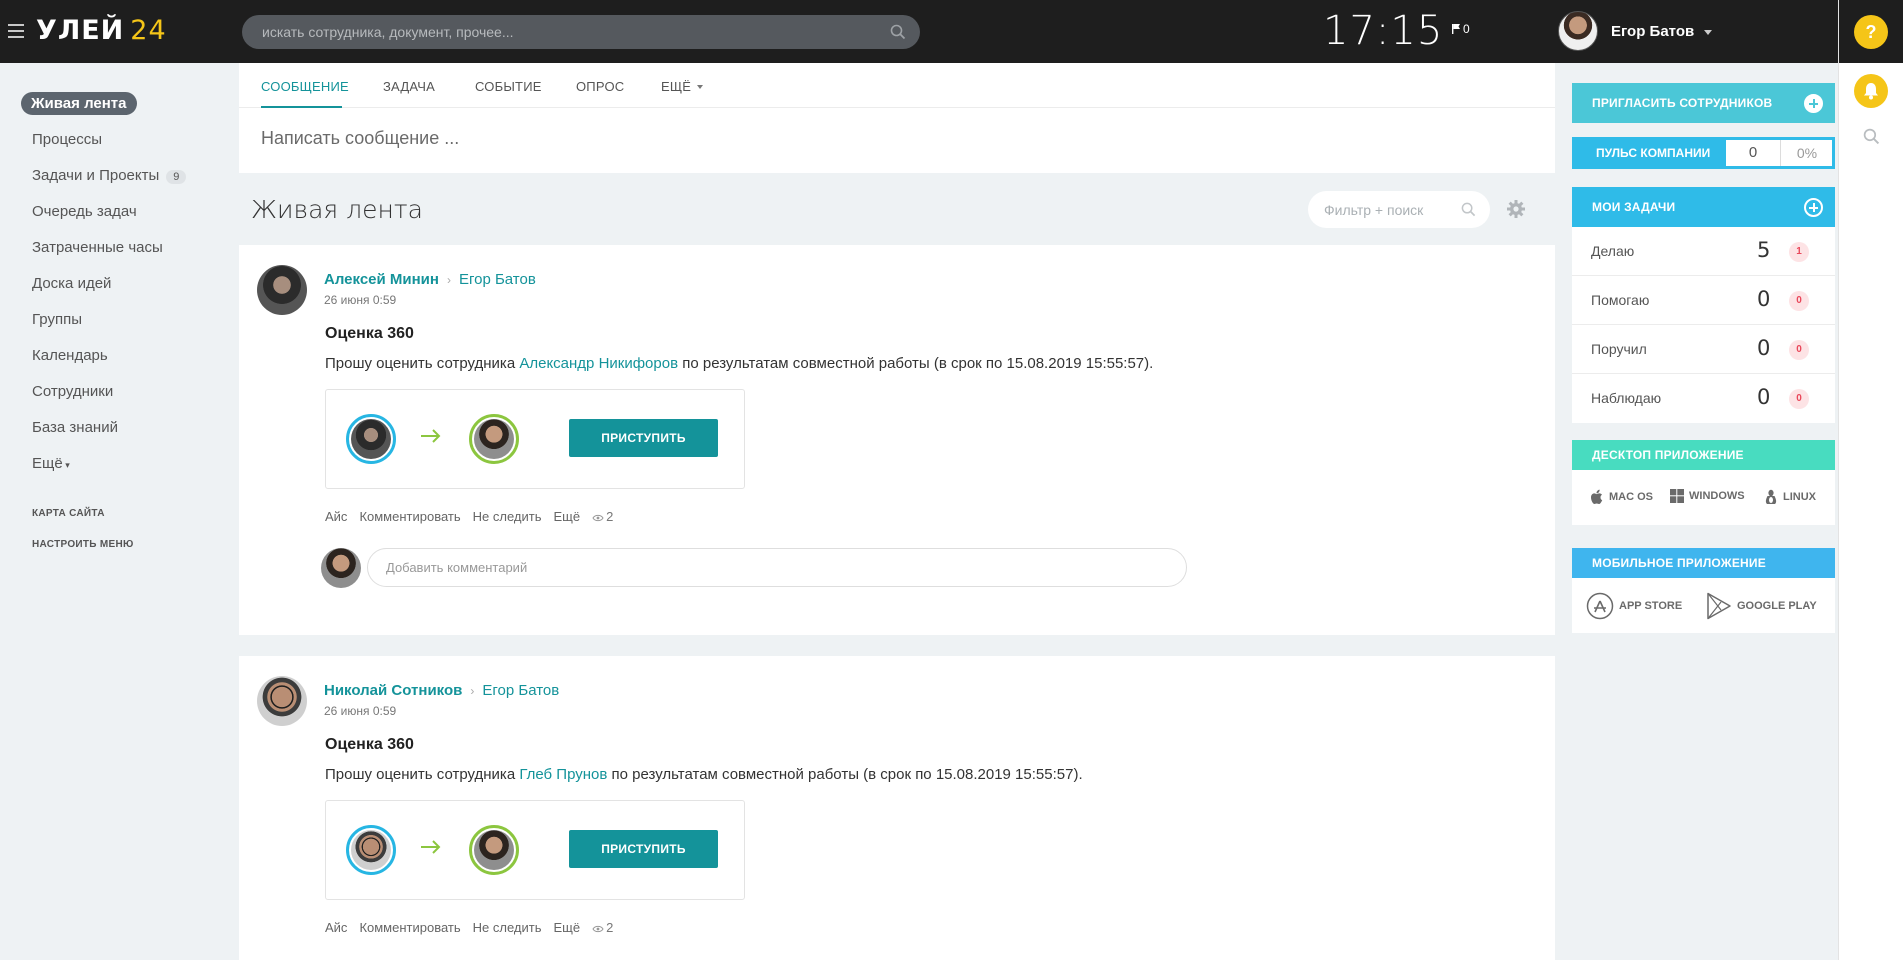  I want to click on task-row-label: Делаю, so click(1613, 251).